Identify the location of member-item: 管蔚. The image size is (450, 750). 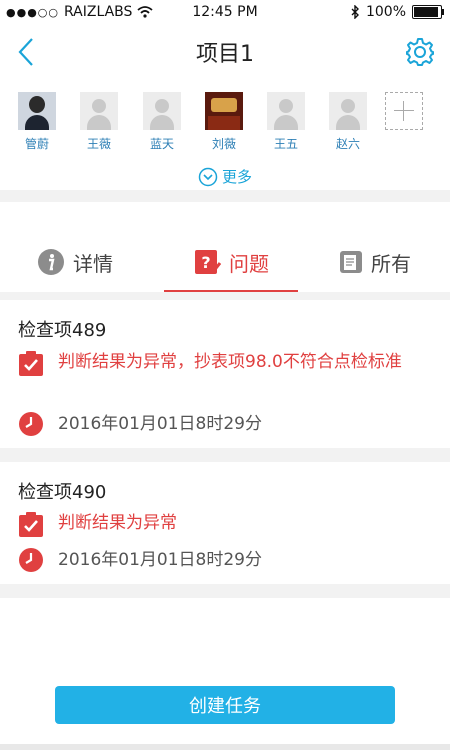
(37, 122).